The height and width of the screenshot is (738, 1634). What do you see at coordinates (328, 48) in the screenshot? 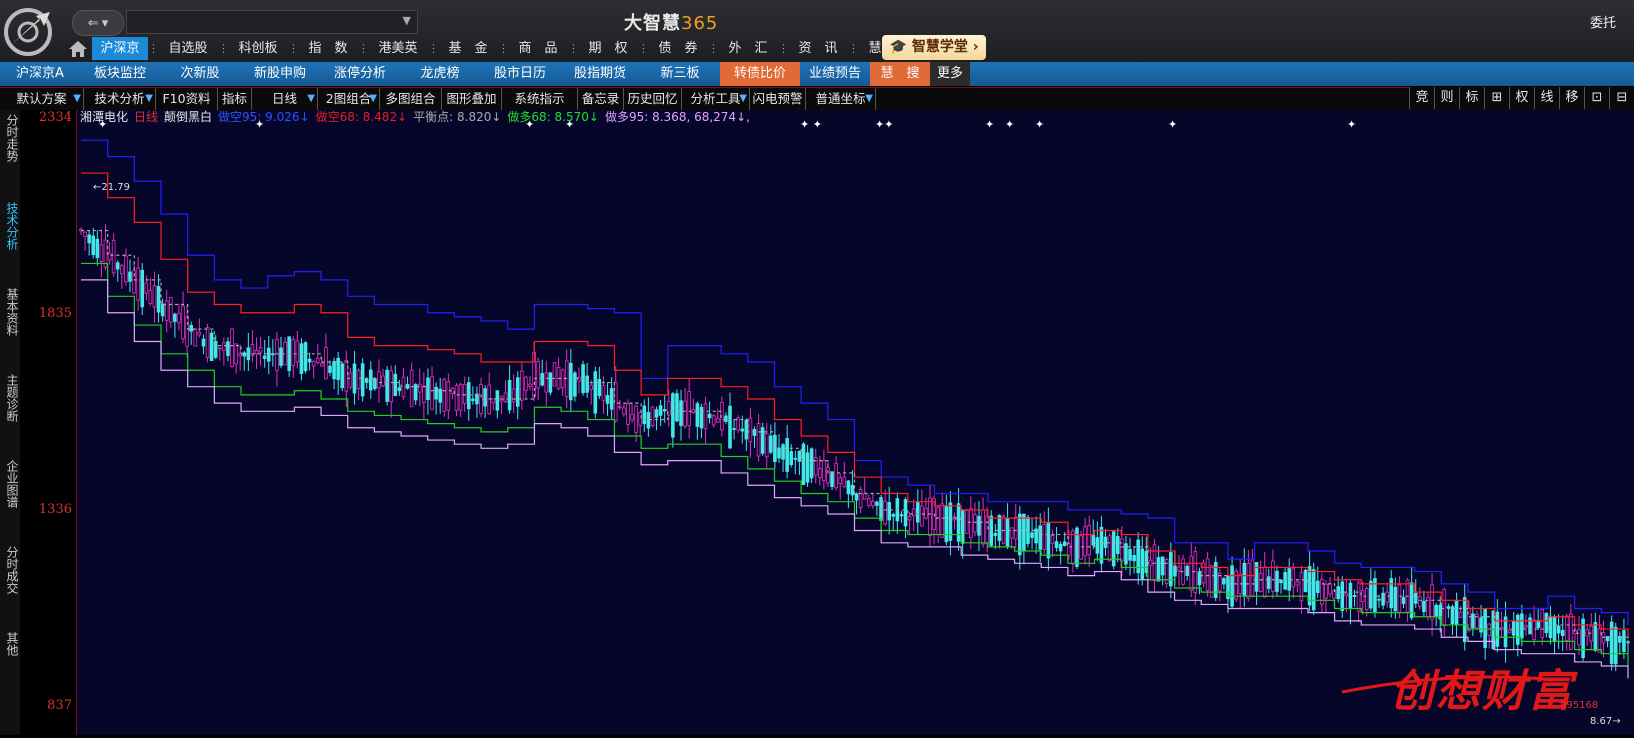
I see `menu-item-3: 指 数` at bounding box center [328, 48].